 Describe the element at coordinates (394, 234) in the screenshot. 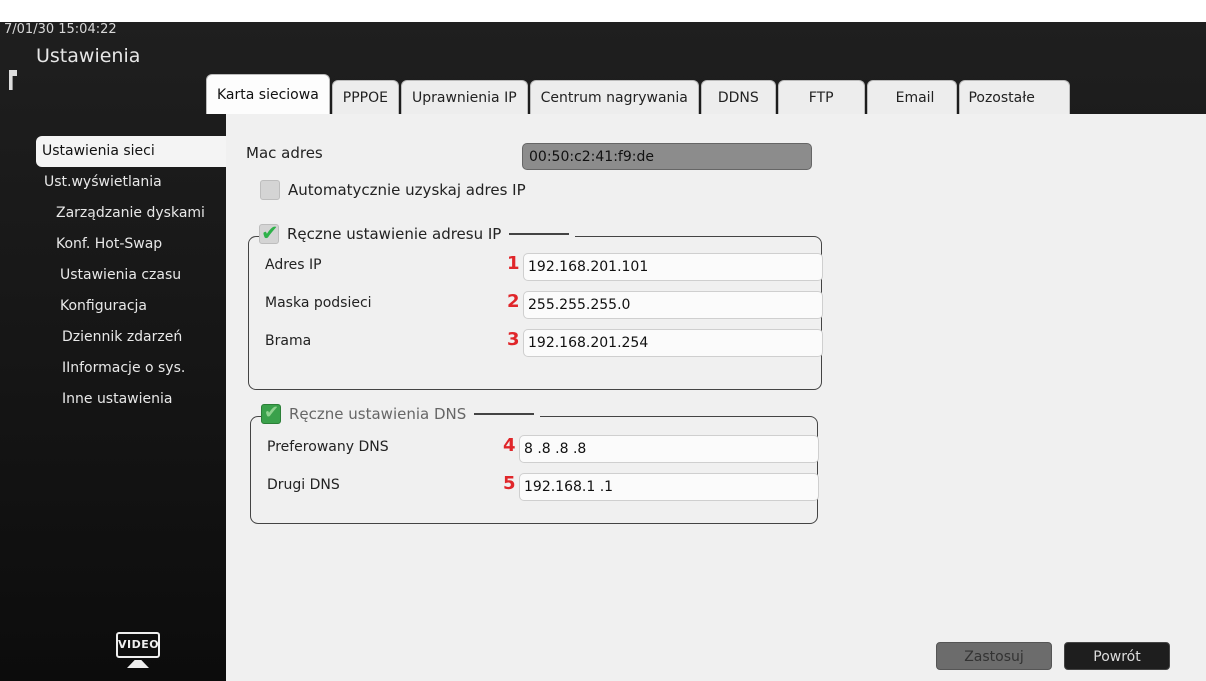

I see `manual-ip-label: Ręczne ustawienie adresu IP` at that location.